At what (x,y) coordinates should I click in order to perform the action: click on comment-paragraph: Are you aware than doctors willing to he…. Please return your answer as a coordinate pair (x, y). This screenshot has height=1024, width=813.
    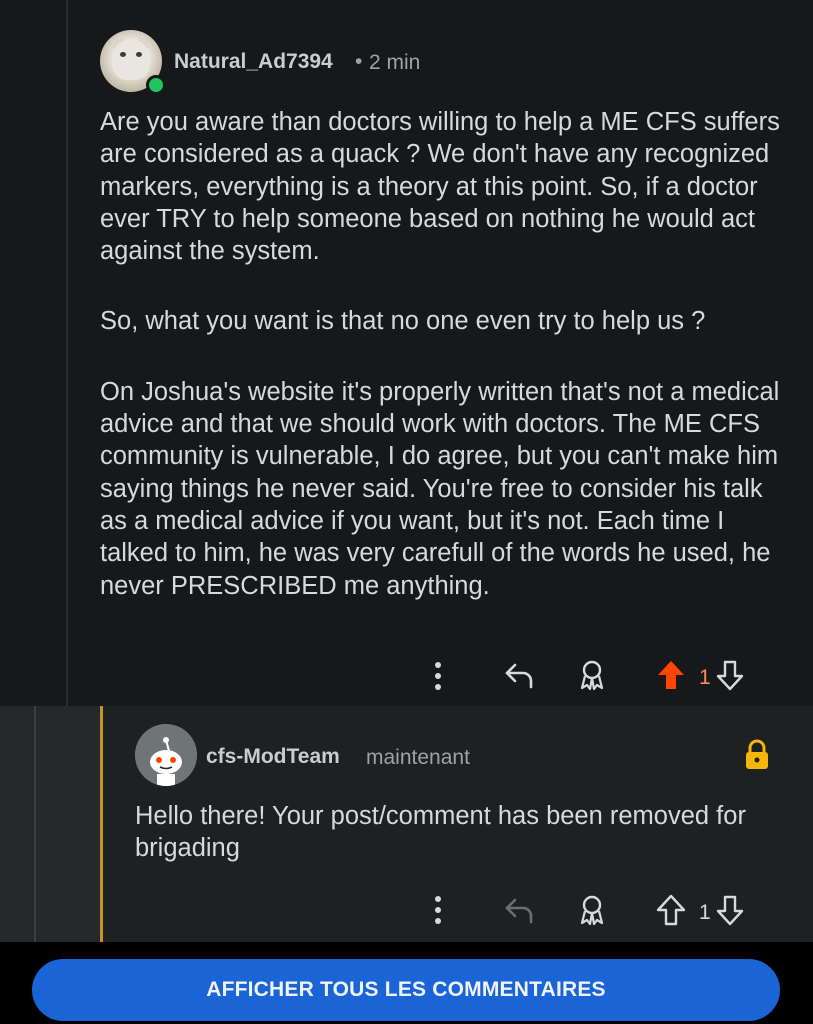
    Looking at the image, I should click on (440, 187).